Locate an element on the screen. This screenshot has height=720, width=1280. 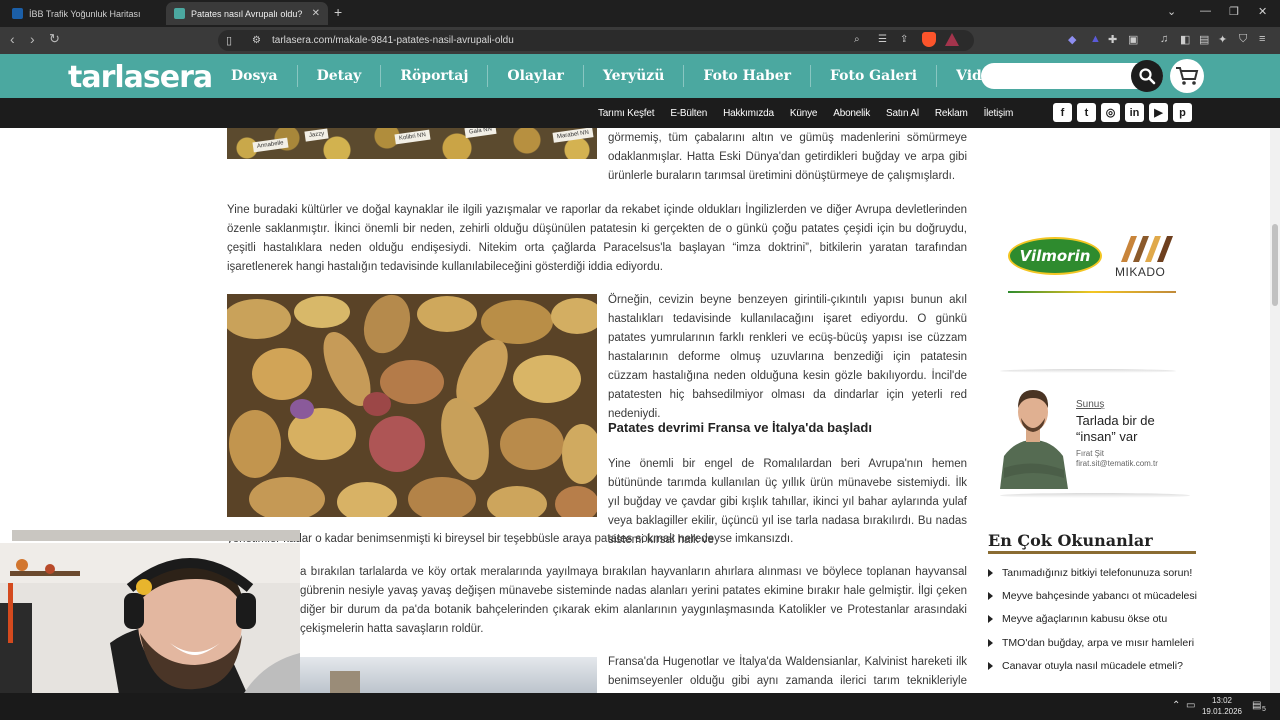
subnav-tarimi-kesfet: Tarımı Keşfet is located at coordinates (626, 113).